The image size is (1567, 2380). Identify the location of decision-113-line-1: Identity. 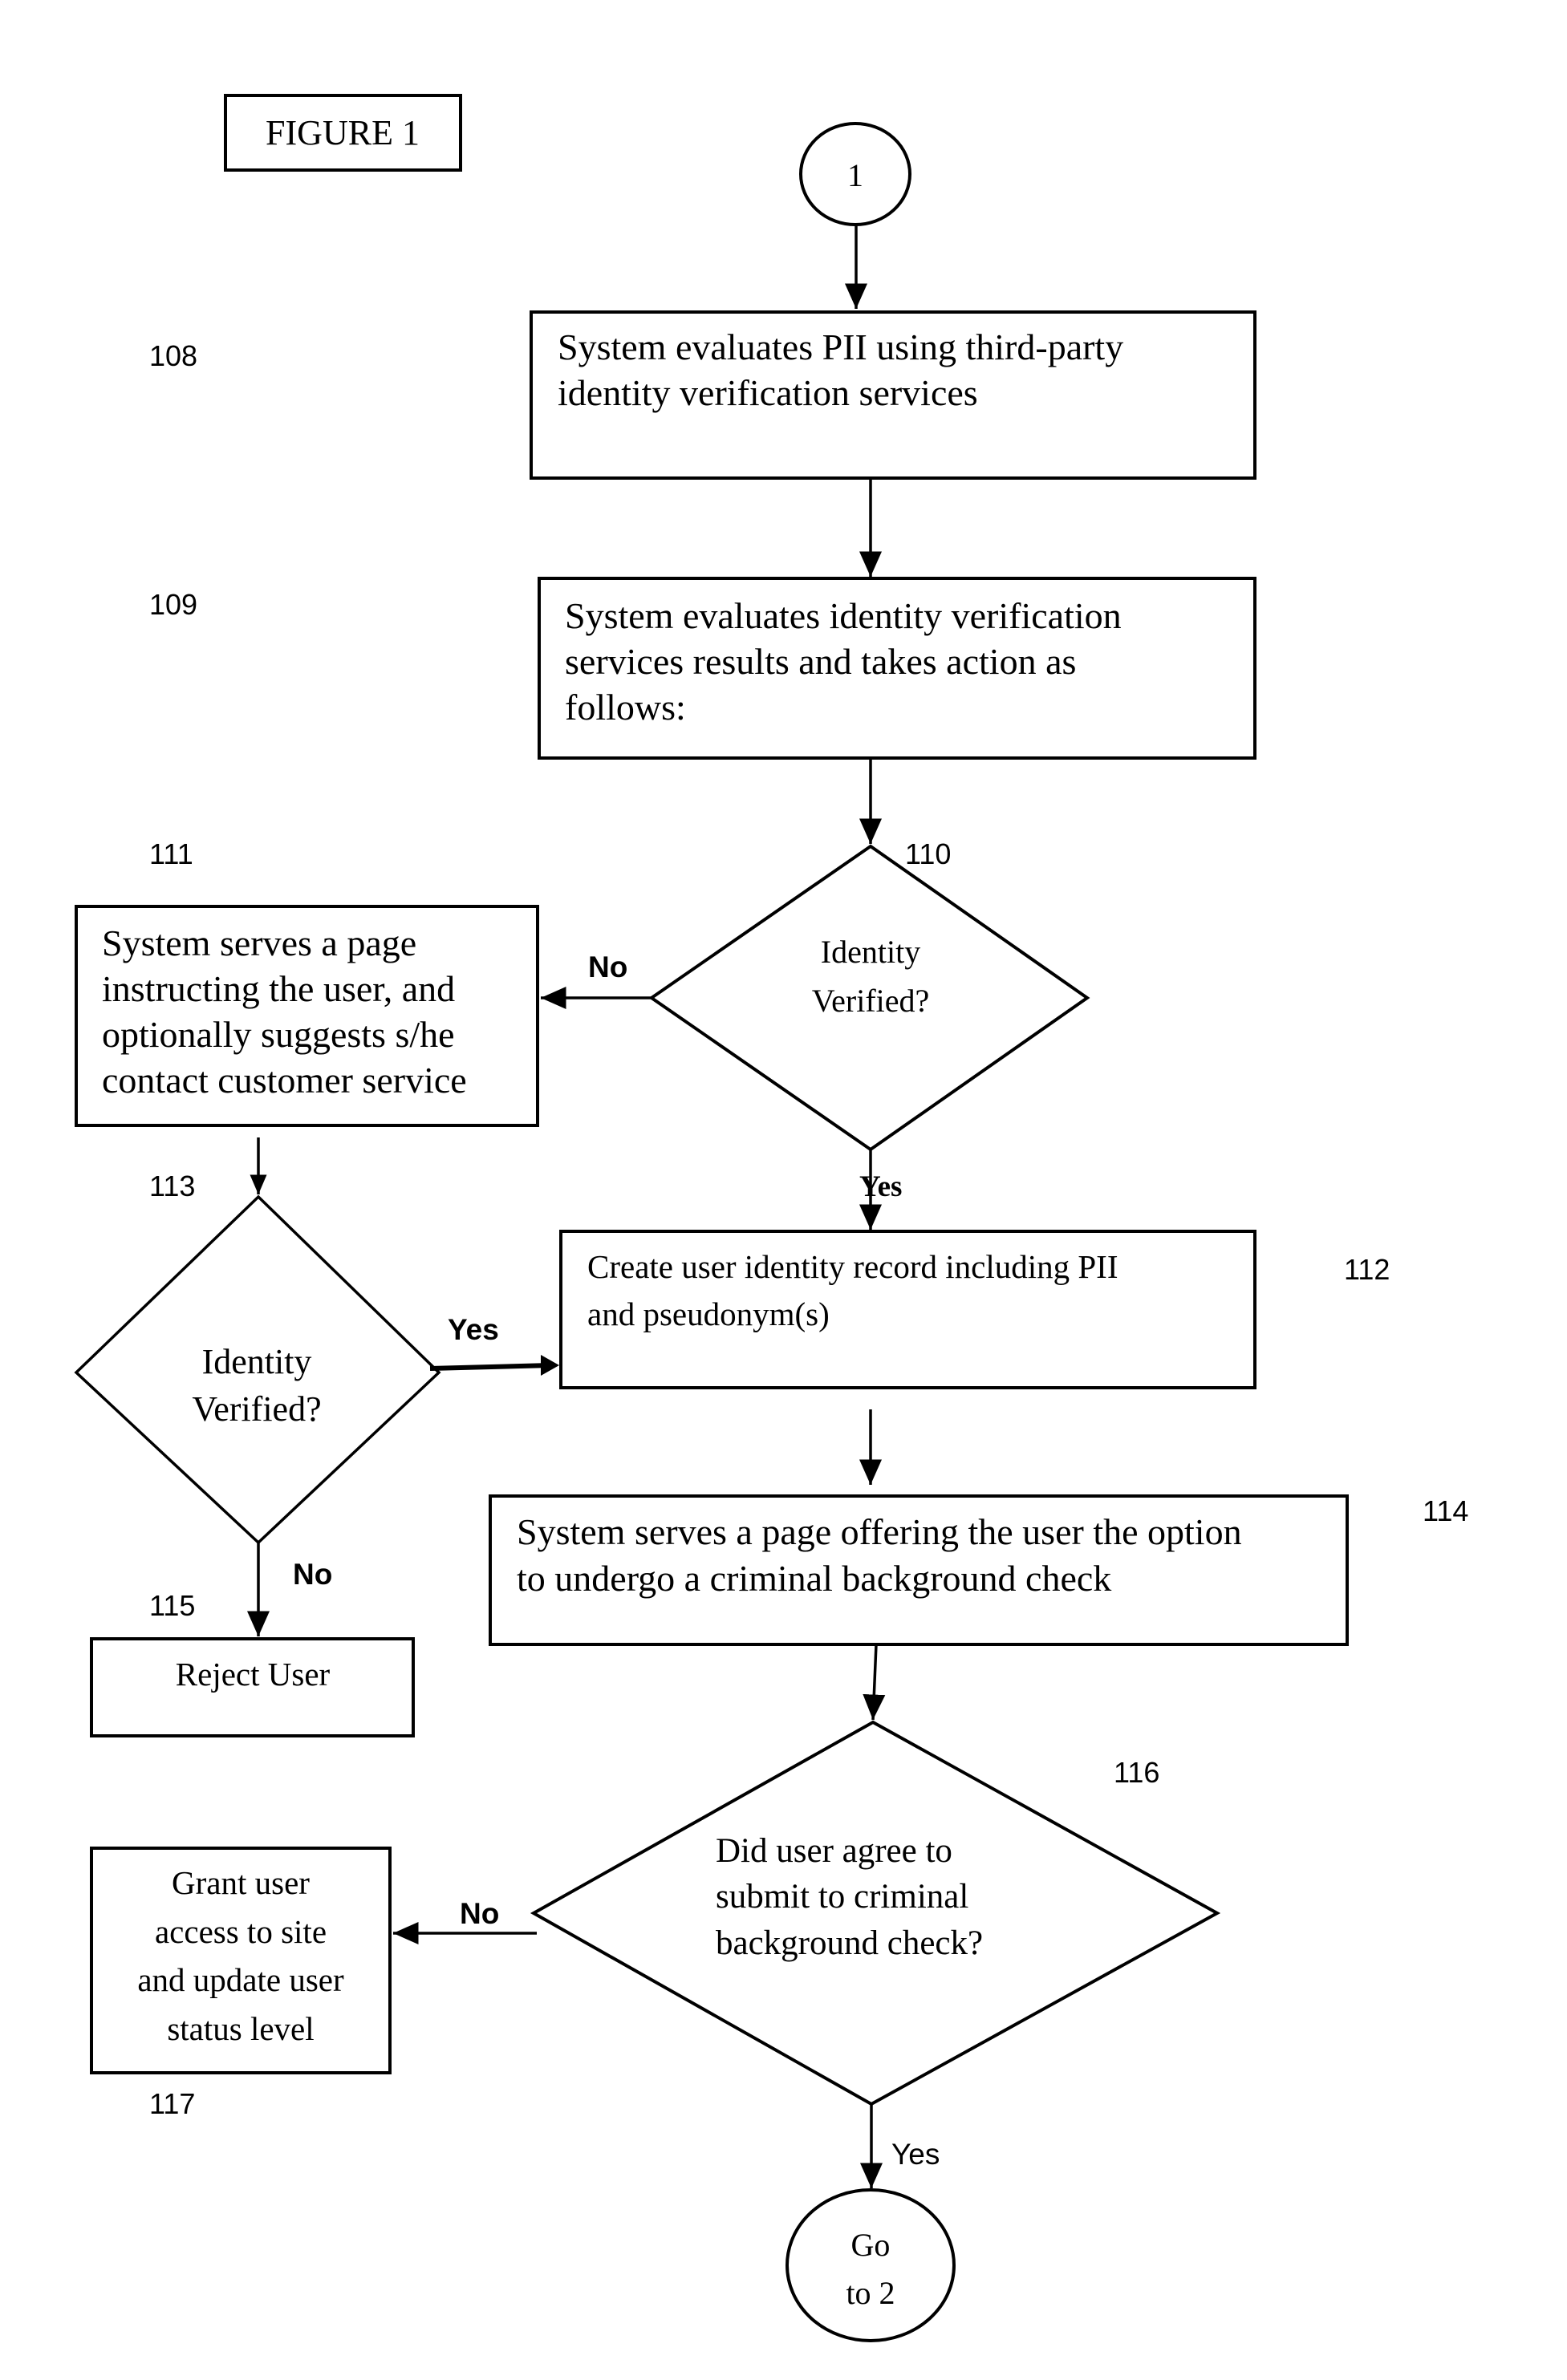
(257, 1361).